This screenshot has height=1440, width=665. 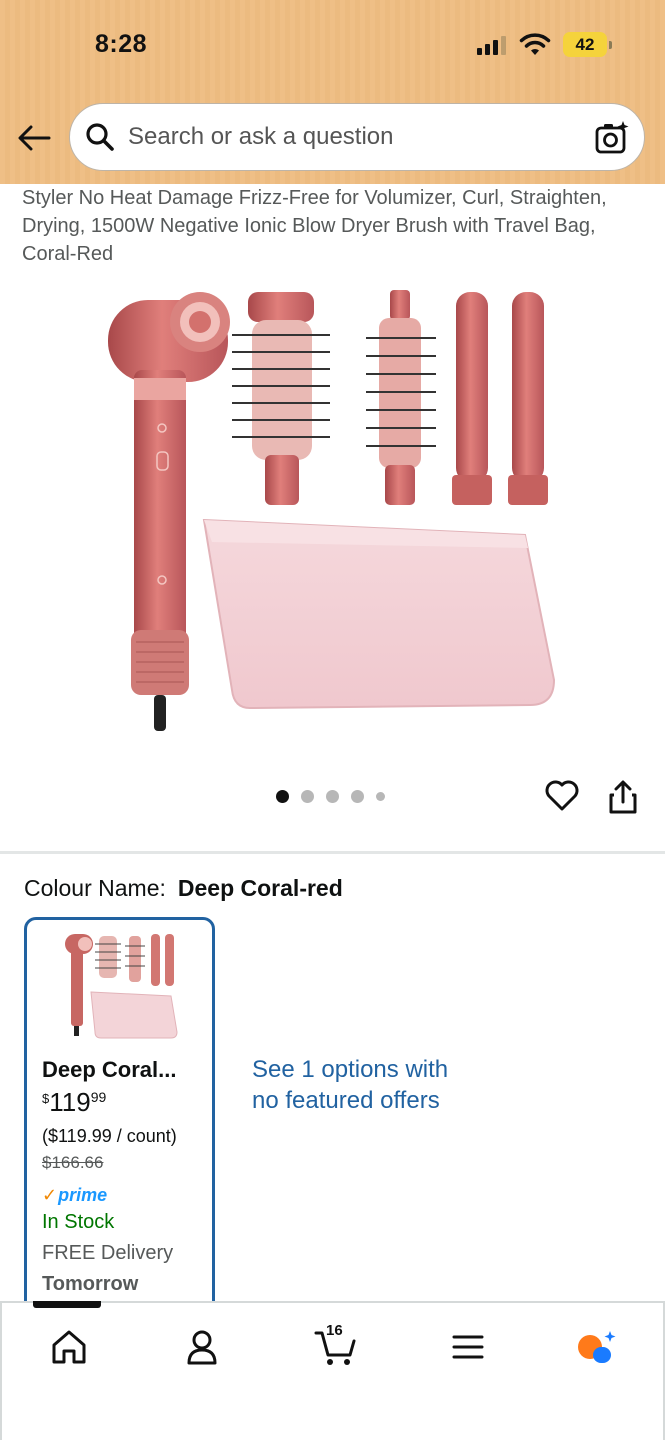 I want to click on image-carousel-dots, so click(x=330, y=796).